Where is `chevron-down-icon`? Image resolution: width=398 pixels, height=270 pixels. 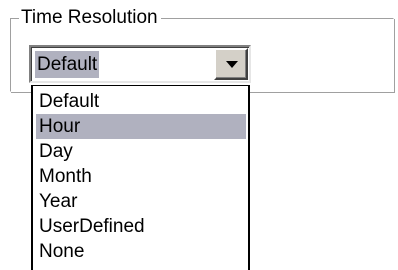
chevron-down-icon is located at coordinates (232, 64).